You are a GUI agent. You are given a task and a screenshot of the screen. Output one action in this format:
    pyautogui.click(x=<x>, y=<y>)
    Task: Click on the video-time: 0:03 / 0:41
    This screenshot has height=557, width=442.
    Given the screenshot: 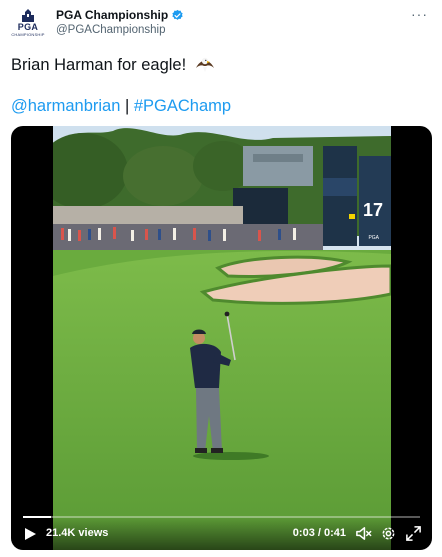 What is the action you would take?
    pyautogui.click(x=319, y=533)
    